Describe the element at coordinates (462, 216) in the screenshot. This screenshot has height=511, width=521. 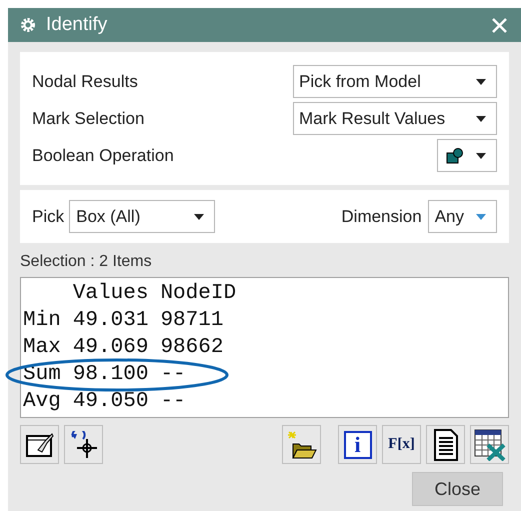
I see `dimension-dropdown: Any` at that location.